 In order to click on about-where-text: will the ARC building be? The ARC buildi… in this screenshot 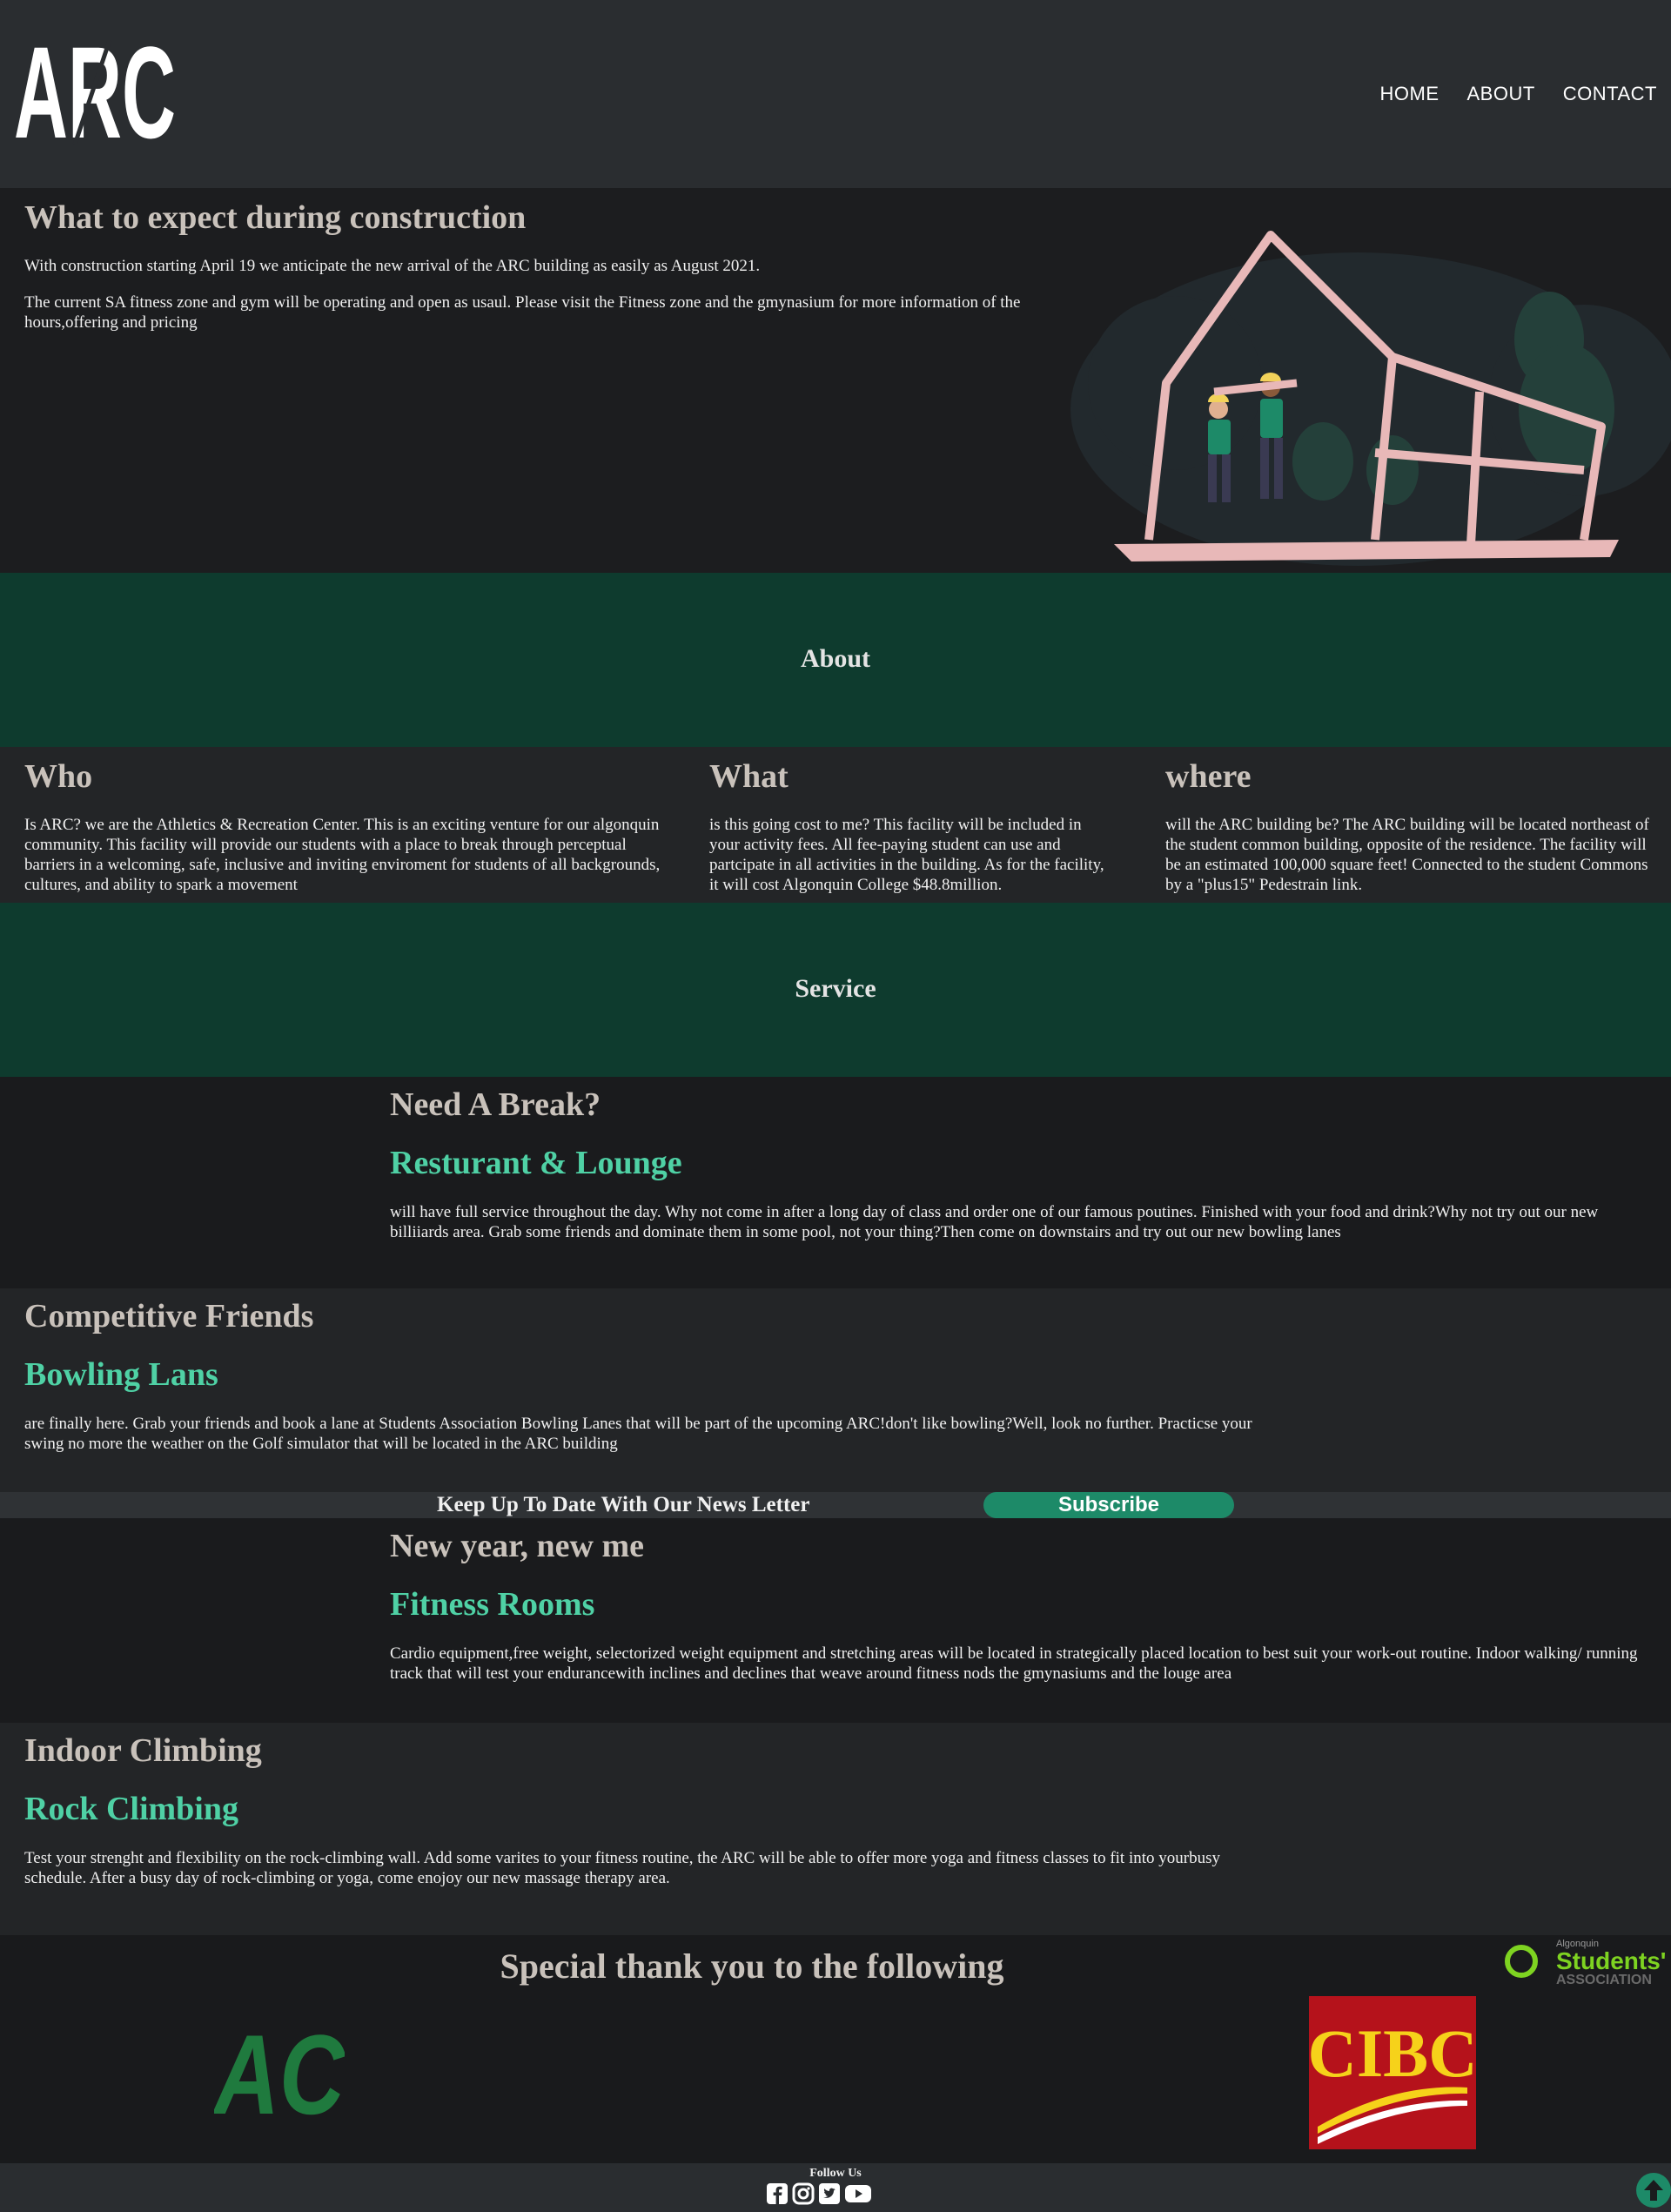, I will do `click(1407, 855)`.